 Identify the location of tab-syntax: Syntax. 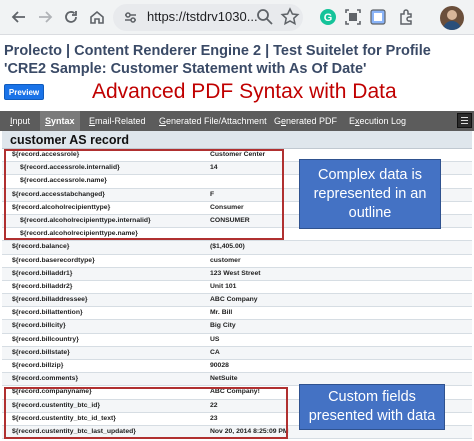
(60, 121).